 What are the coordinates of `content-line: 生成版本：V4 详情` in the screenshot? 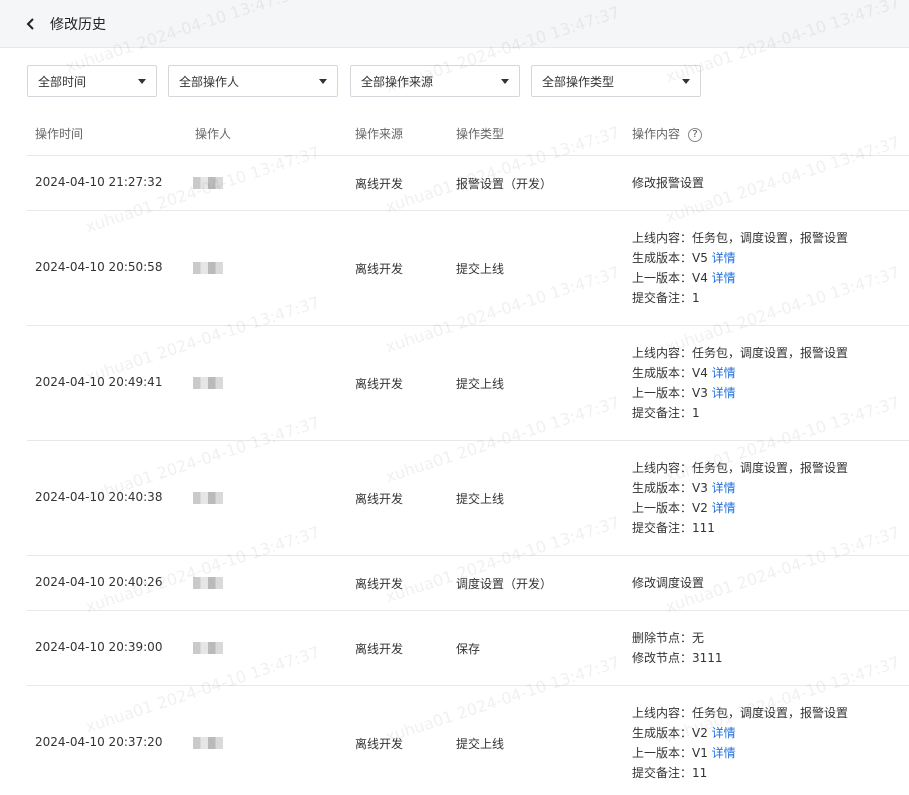 It's located at (740, 373).